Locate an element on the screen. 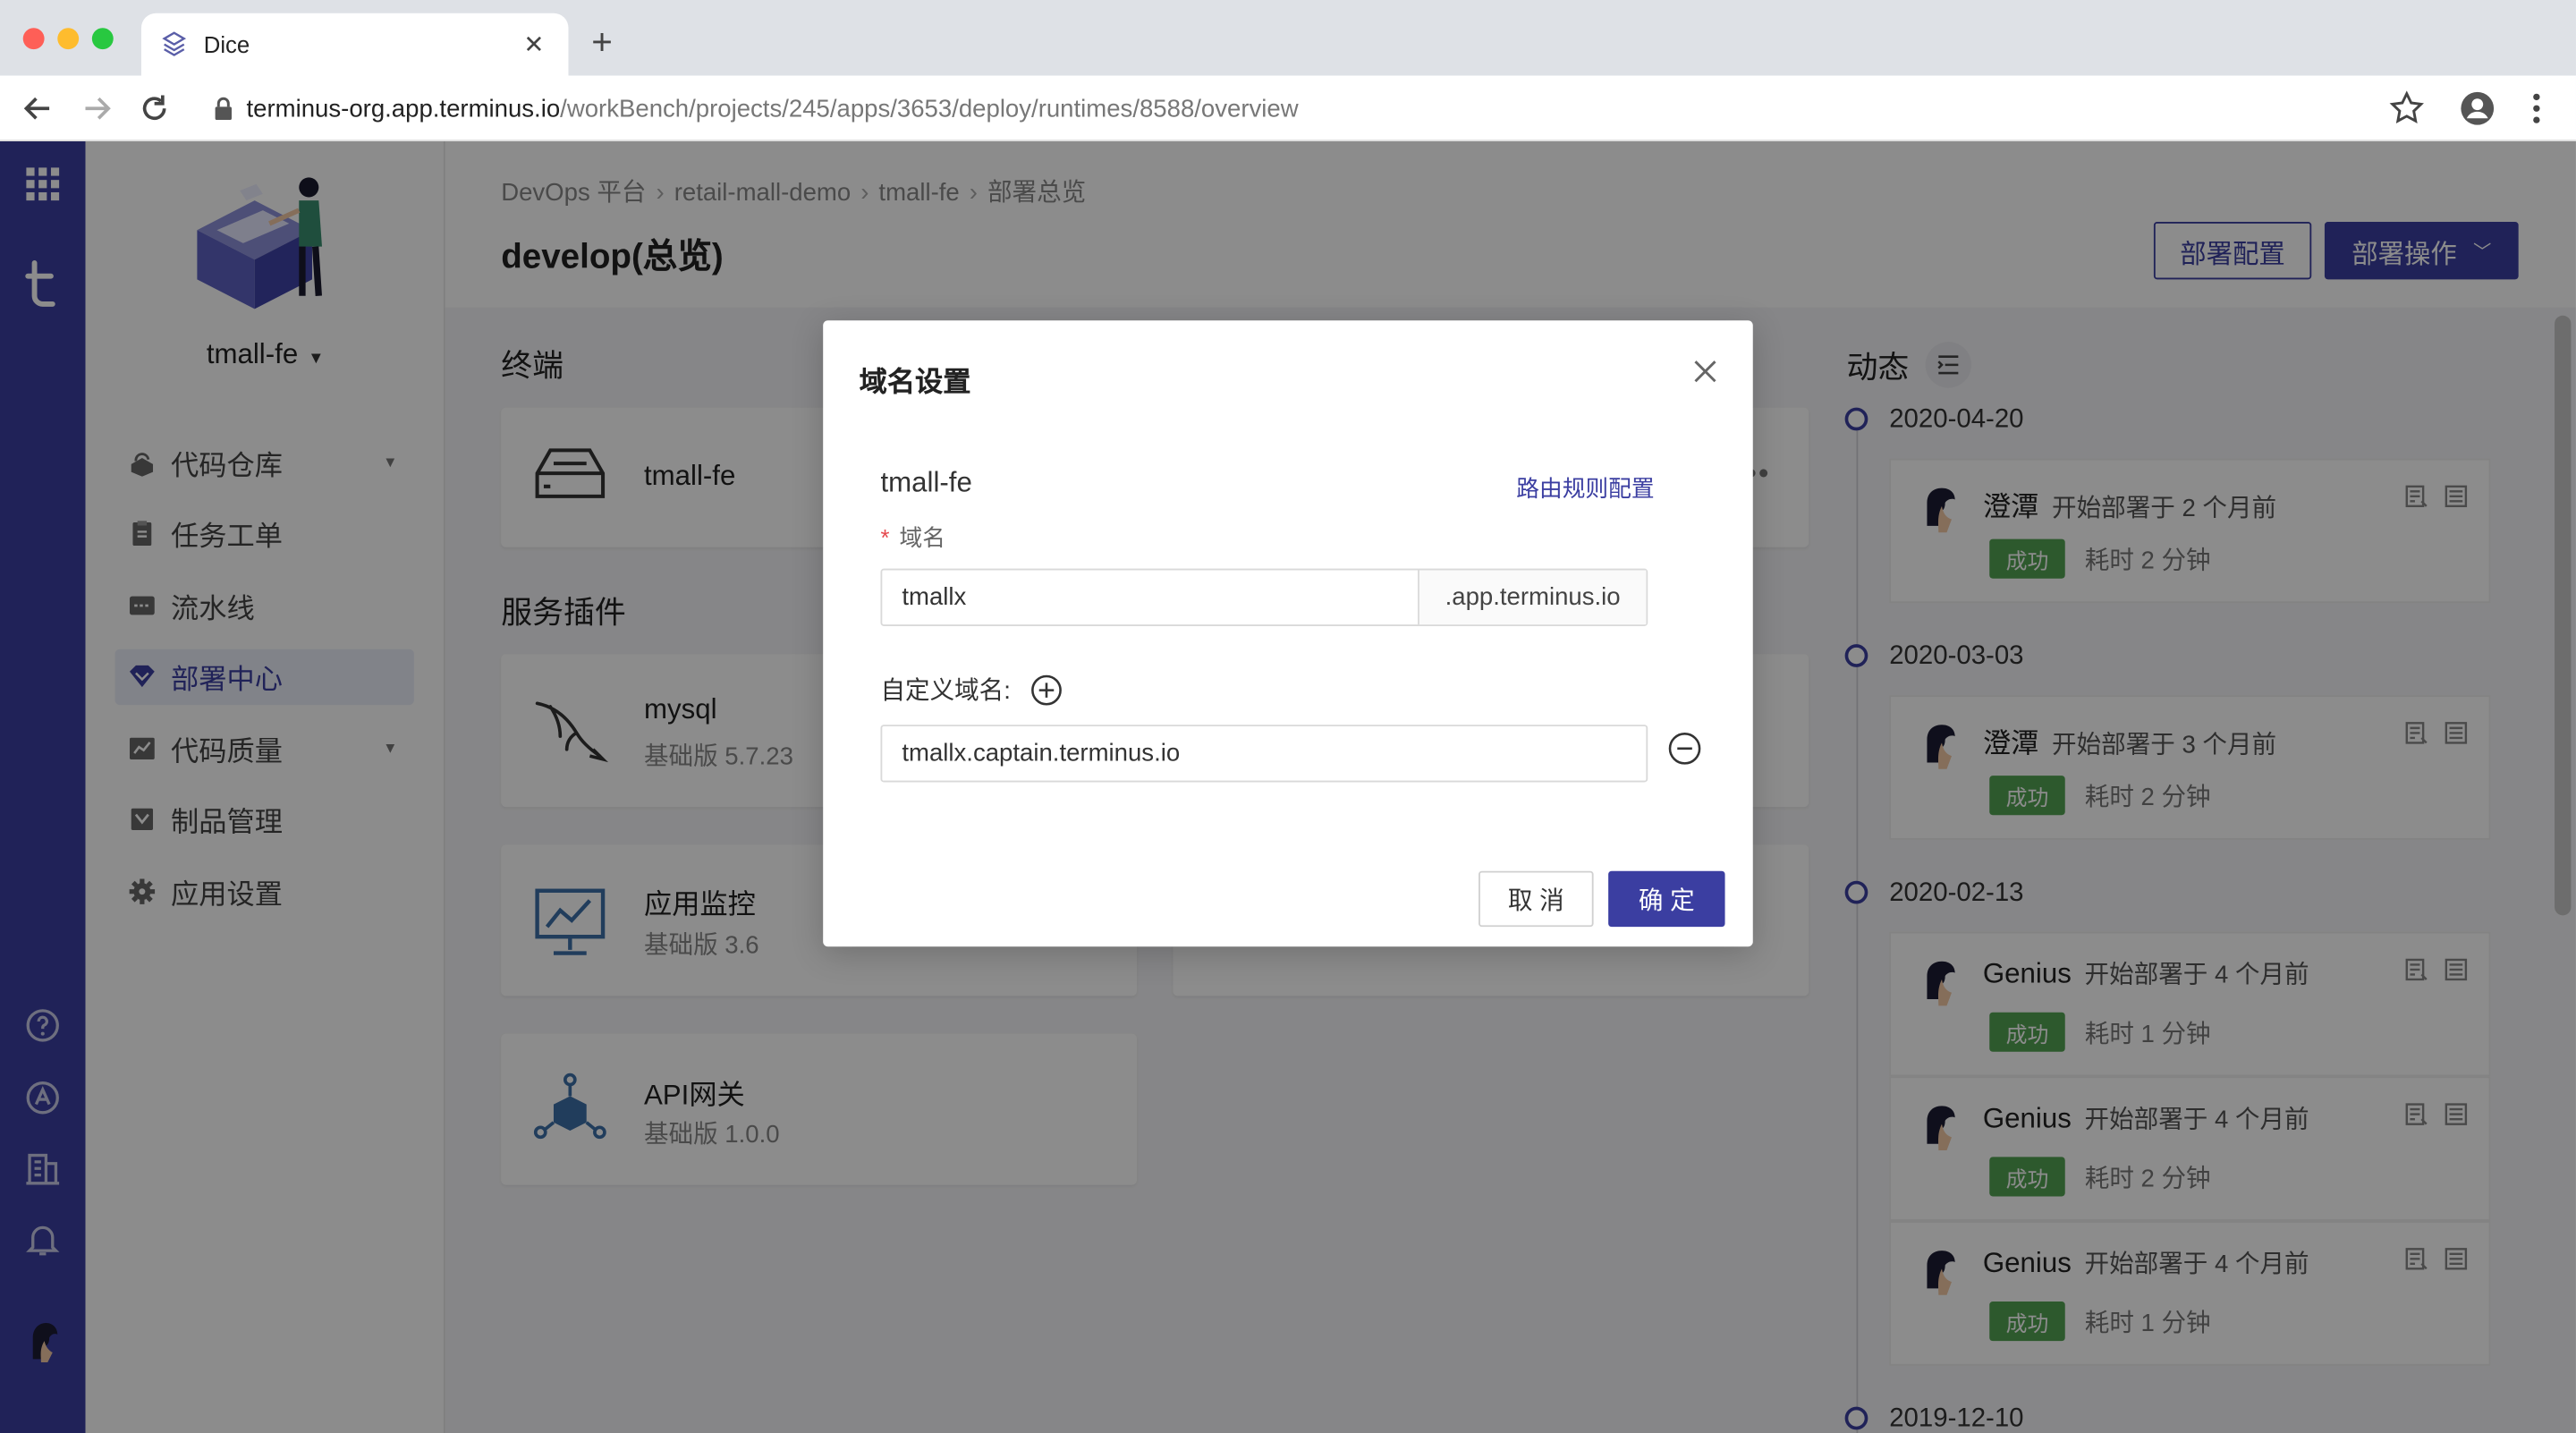  forward-icon is located at coordinates (96, 108).